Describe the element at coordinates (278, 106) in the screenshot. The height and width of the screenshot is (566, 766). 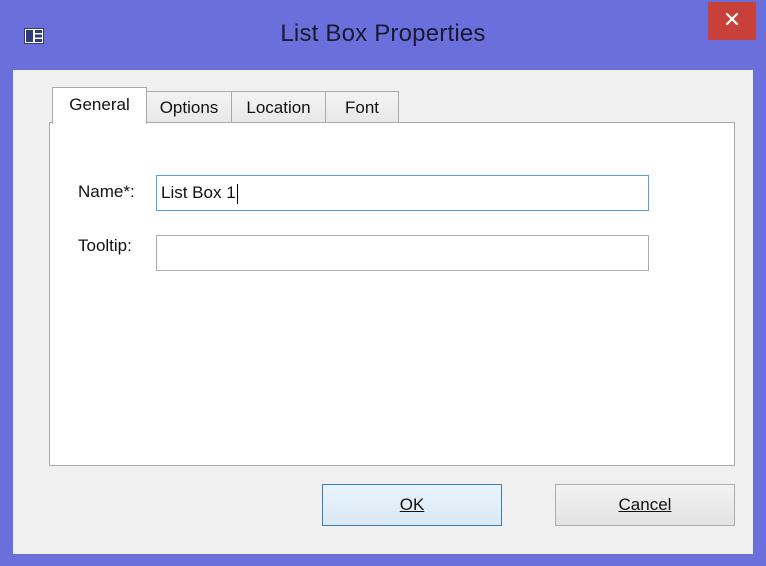
I see `tab-location: Location` at that location.